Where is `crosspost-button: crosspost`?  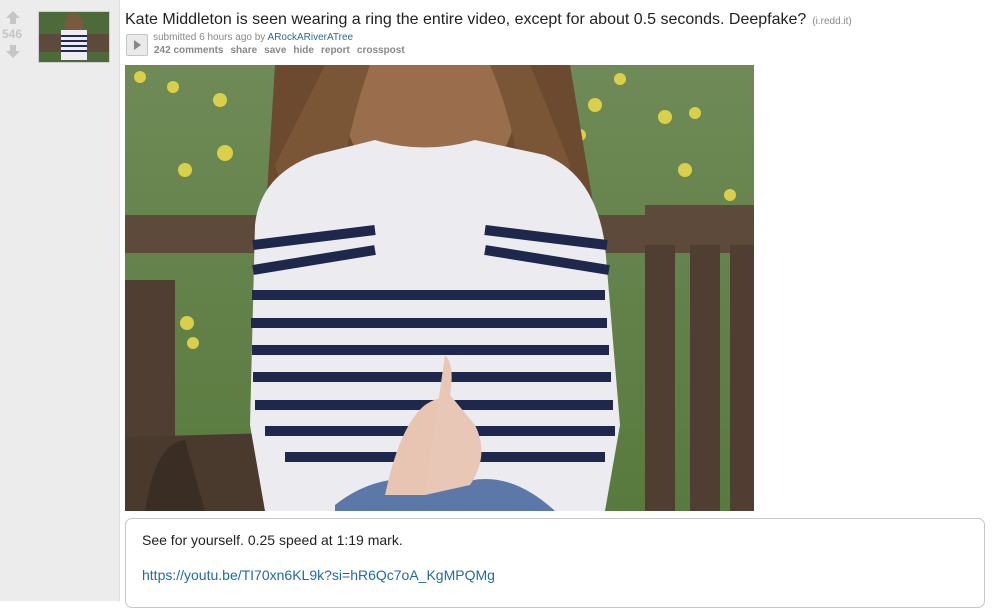 crosspost-button: crosspost is located at coordinates (381, 50).